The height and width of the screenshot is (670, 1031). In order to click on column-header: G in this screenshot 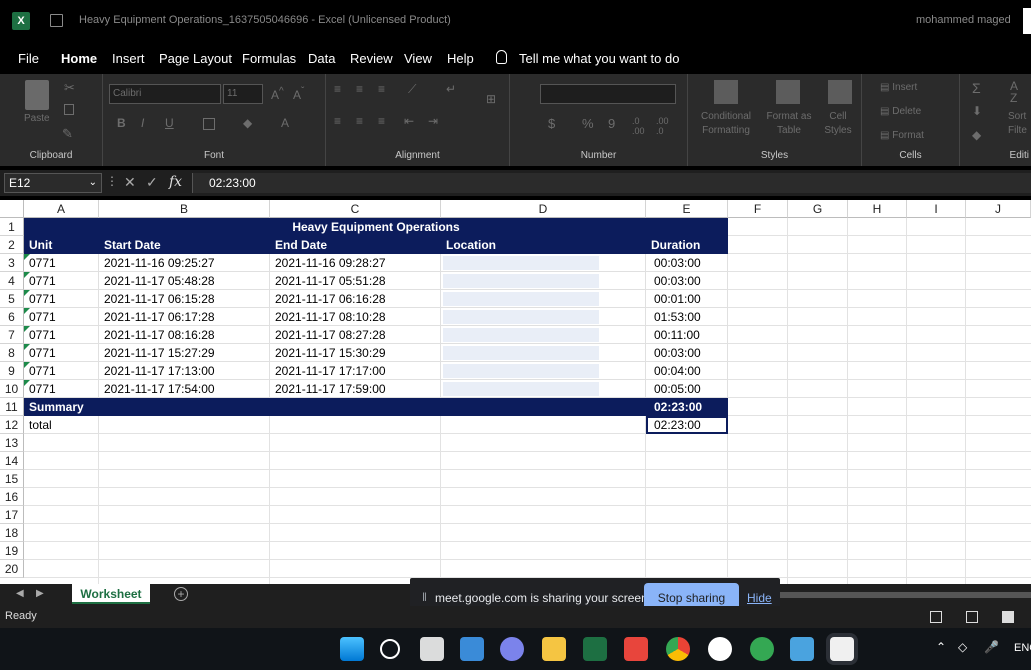, I will do `click(818, 209)`.